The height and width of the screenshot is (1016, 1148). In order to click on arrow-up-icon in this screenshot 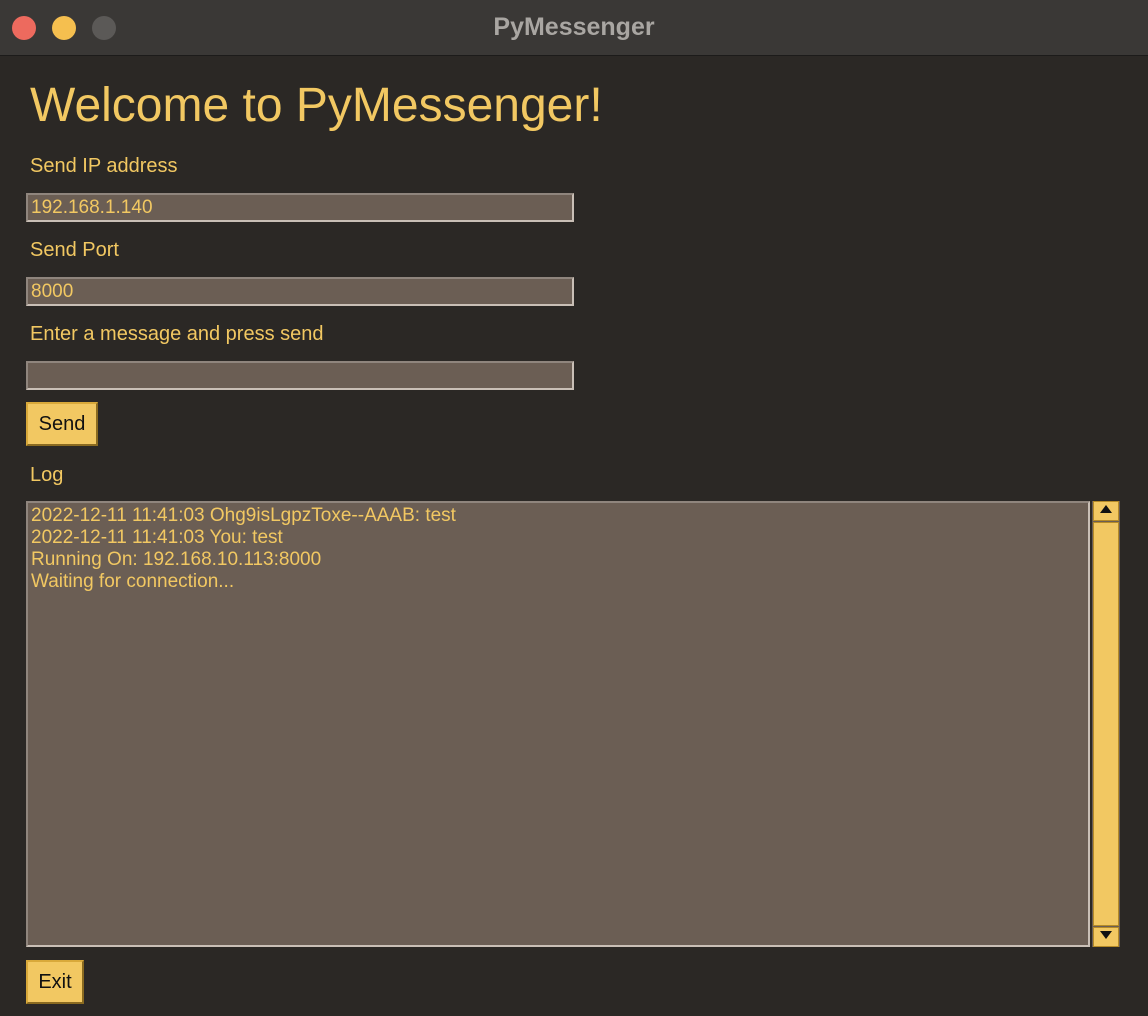, I will do `click(1106, 511)`.